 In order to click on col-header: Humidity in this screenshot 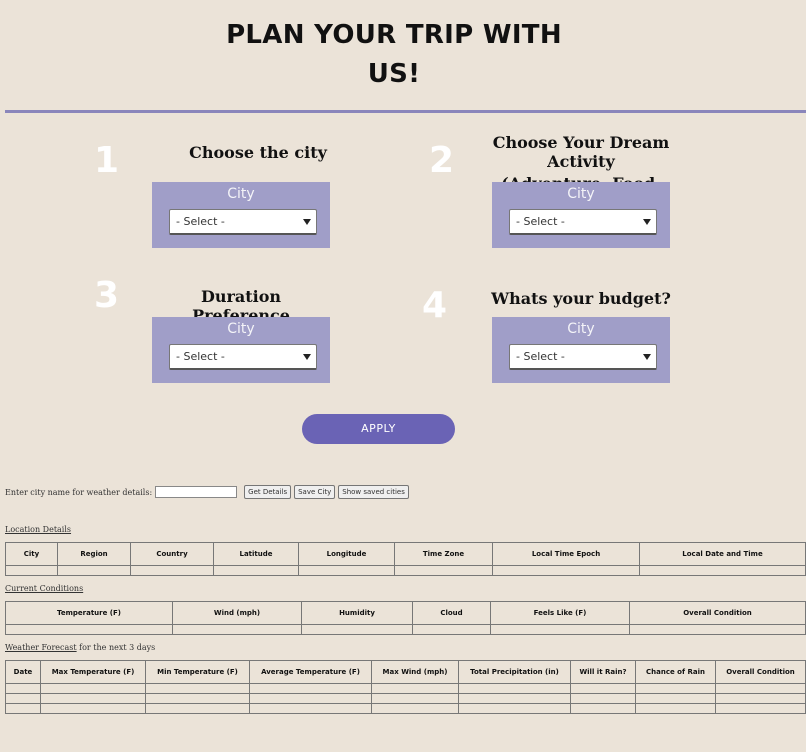, I will do `click(357, 613)`.